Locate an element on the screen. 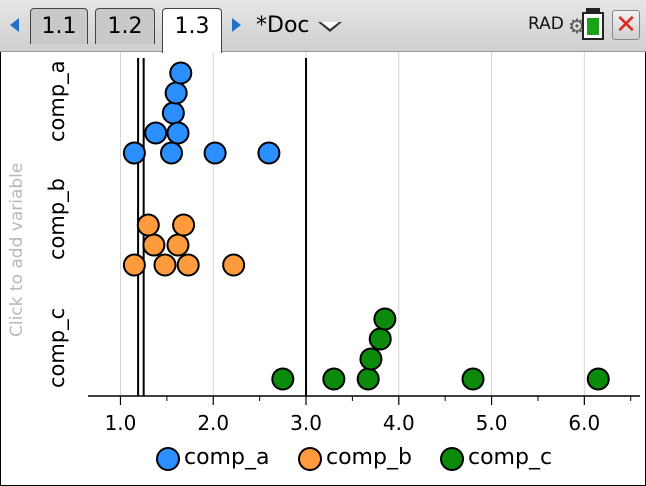 The height and width of the screenshot is (486, 646). x-tick-label: 1.0 is located at coordinates (121, 423).